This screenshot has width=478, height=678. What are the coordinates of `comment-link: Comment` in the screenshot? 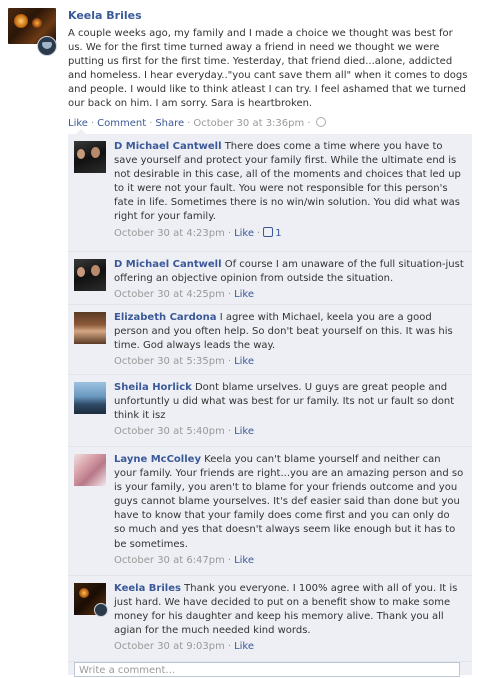 It's located at (121, 123).